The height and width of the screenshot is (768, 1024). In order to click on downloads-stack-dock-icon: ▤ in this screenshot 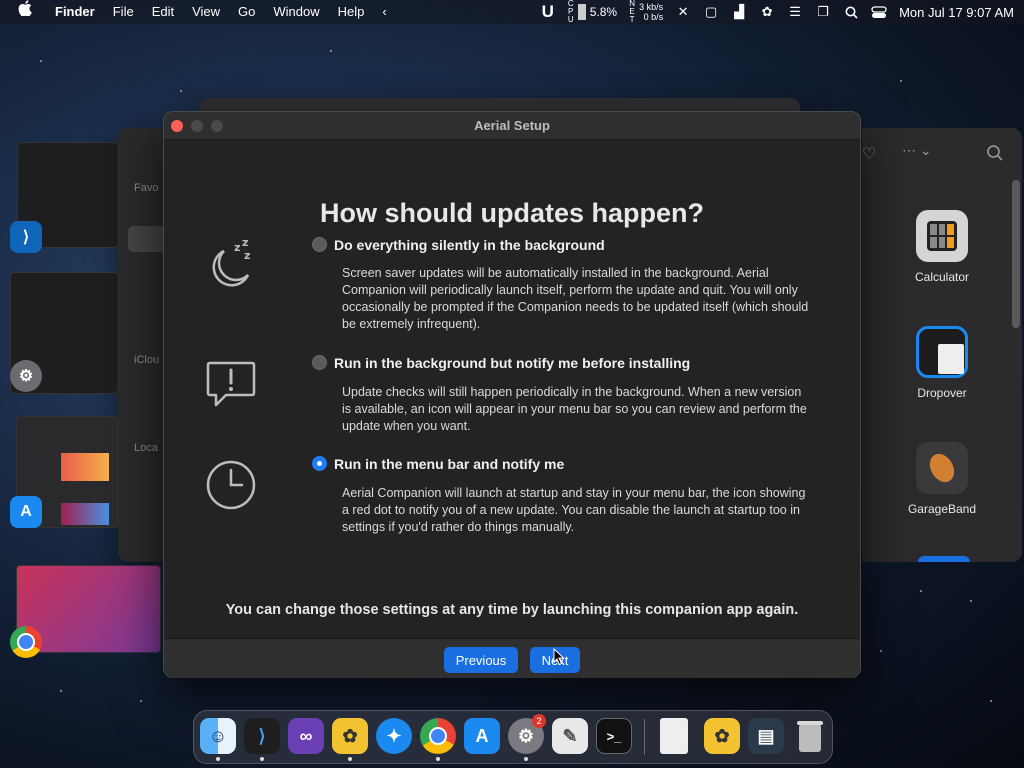, I will do `click(766, 736)`.